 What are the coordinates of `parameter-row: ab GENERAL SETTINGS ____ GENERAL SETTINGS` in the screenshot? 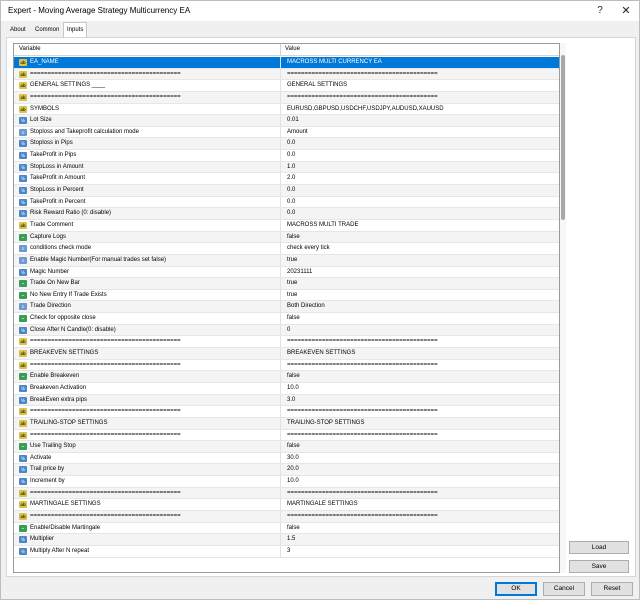 It's located at (286, 86).